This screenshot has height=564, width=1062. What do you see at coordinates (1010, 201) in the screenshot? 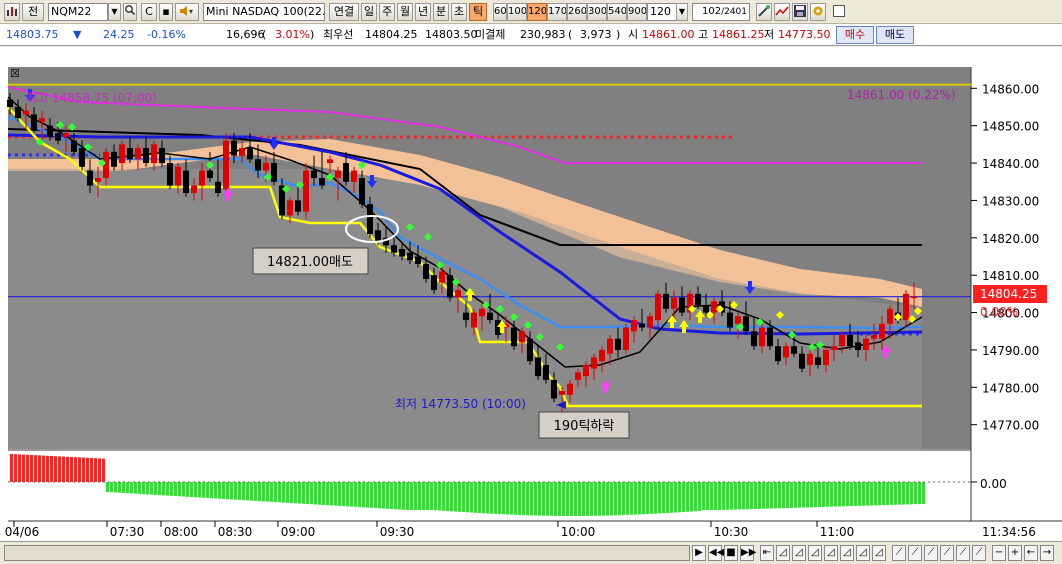
I see `y-tick-label: 14830.00` at bounding box center [1010, 201].